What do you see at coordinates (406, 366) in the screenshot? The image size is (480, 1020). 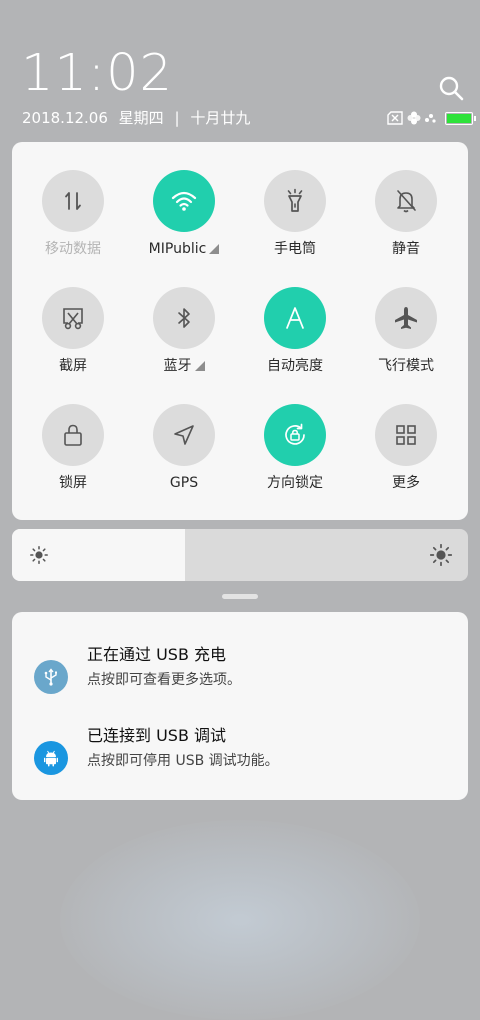 I see `tile-label: 飞行模式` at bounding box center [406, 366].